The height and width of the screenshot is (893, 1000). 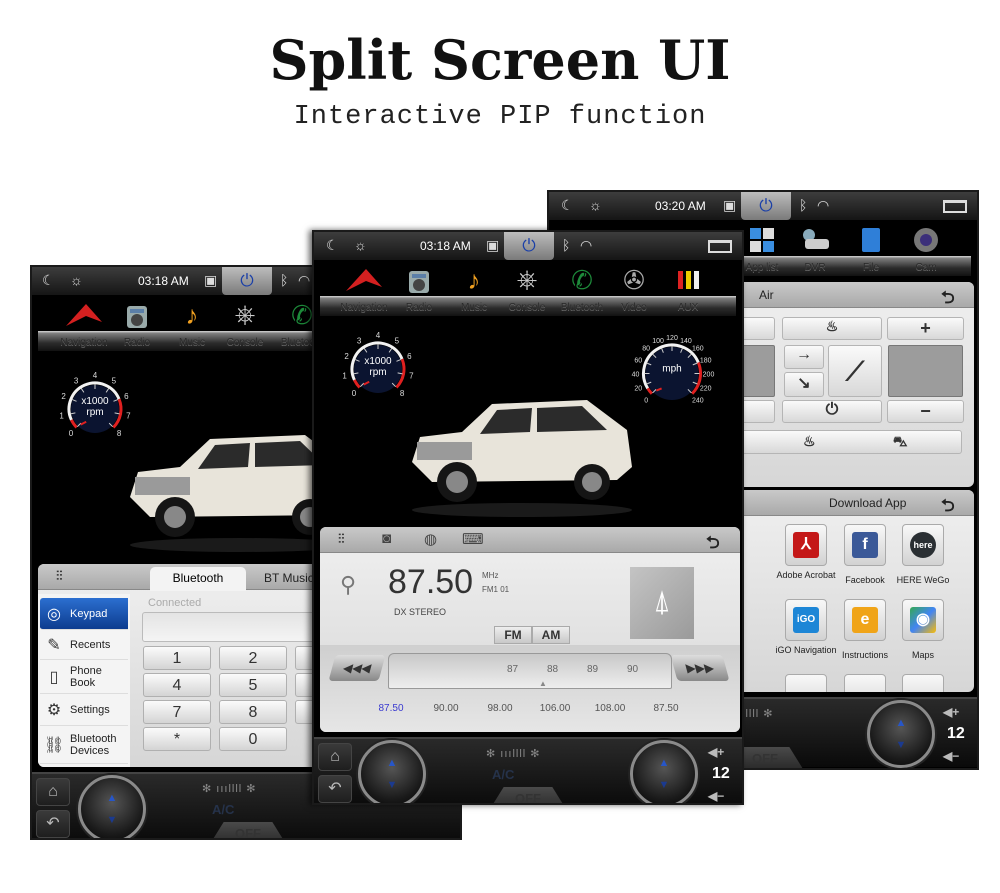 I want to click on preset-6: 87.50, so click(x=666, y=708).